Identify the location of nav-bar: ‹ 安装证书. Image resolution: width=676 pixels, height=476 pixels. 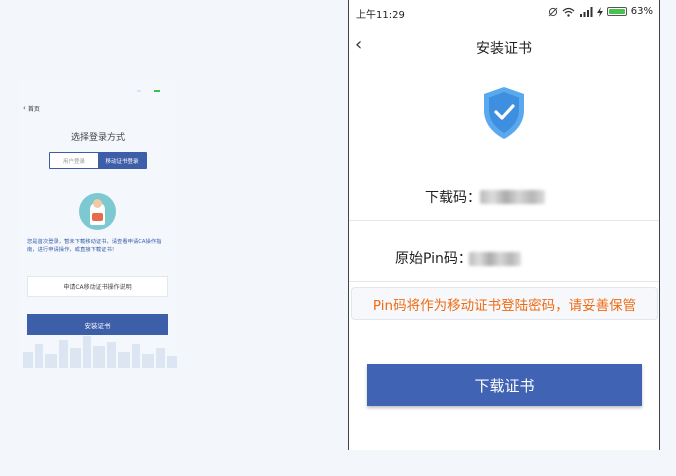
(504, 47).